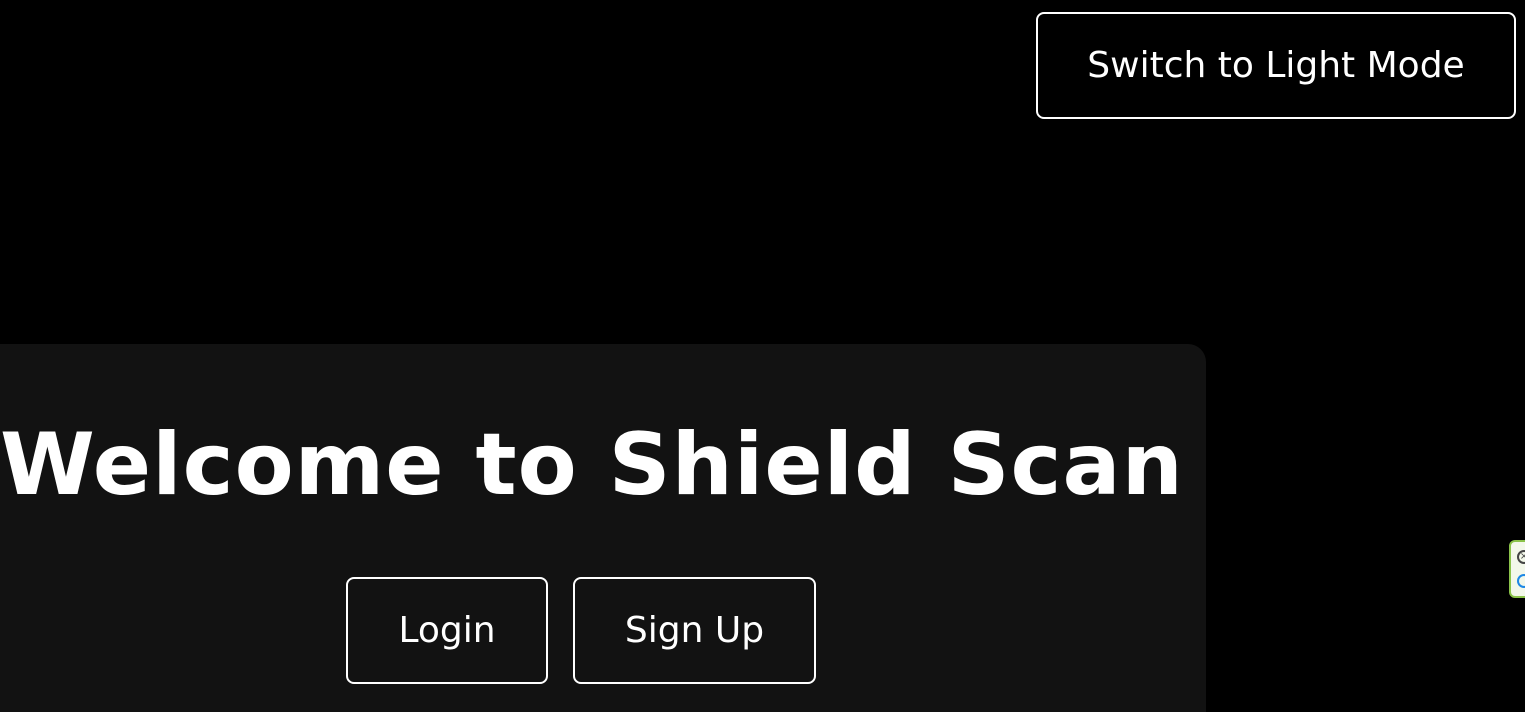  Describe the element at coordinates (1517, 569) in the screenshot. I see `extension-widget: ×` at that location.